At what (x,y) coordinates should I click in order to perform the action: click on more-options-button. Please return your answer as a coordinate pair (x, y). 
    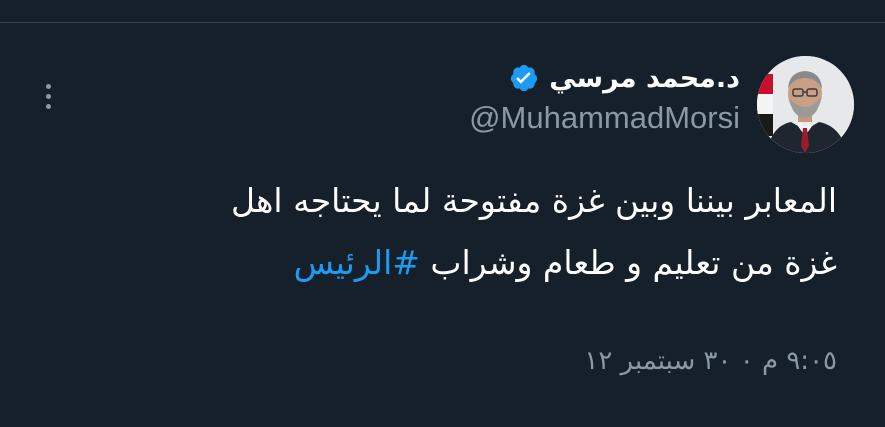
    Looking at the image, I should click on (48, 96).